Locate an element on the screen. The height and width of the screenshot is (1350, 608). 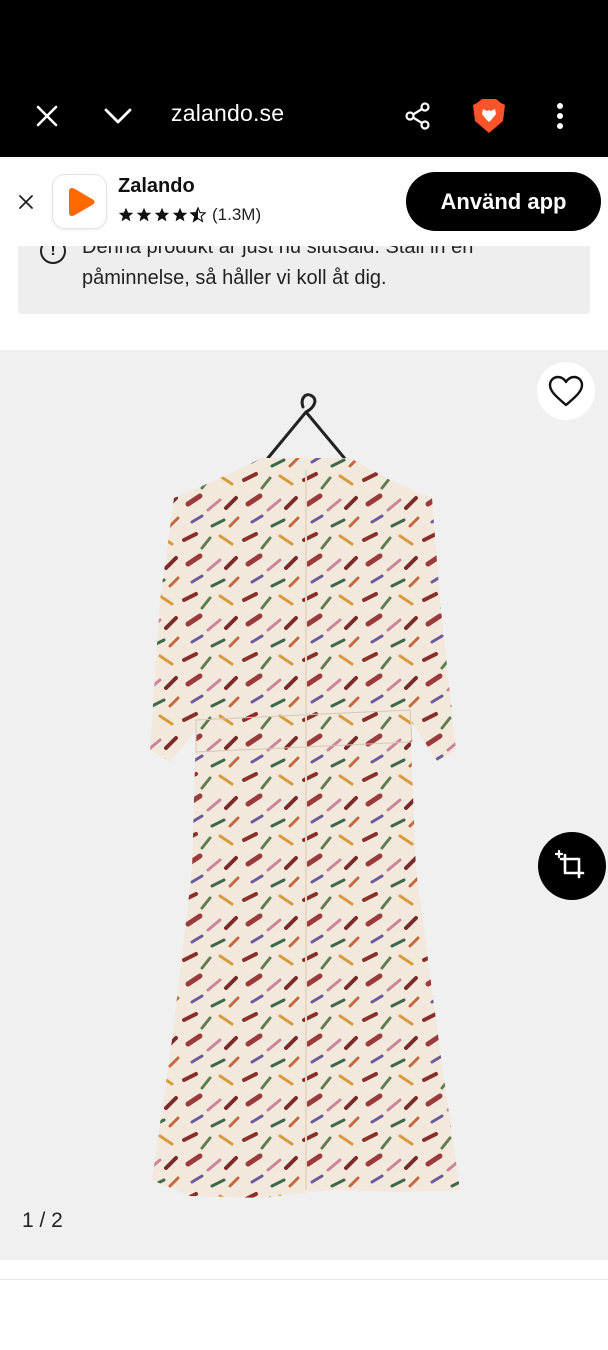
heart-icon is located at coordinates (566, 391).